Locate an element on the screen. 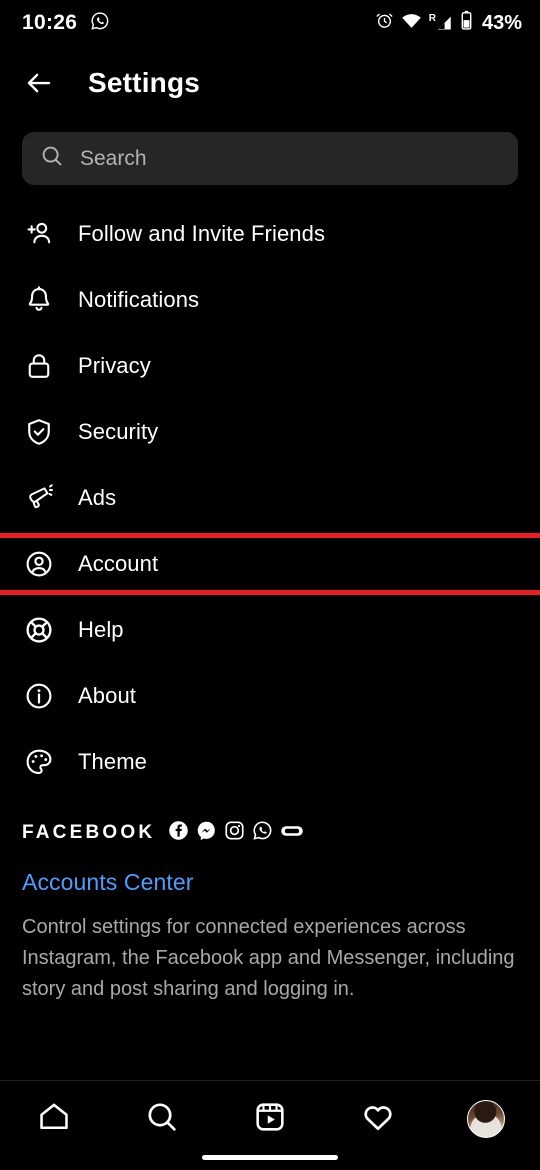  battery-icon is located at coordinates (466, 23).